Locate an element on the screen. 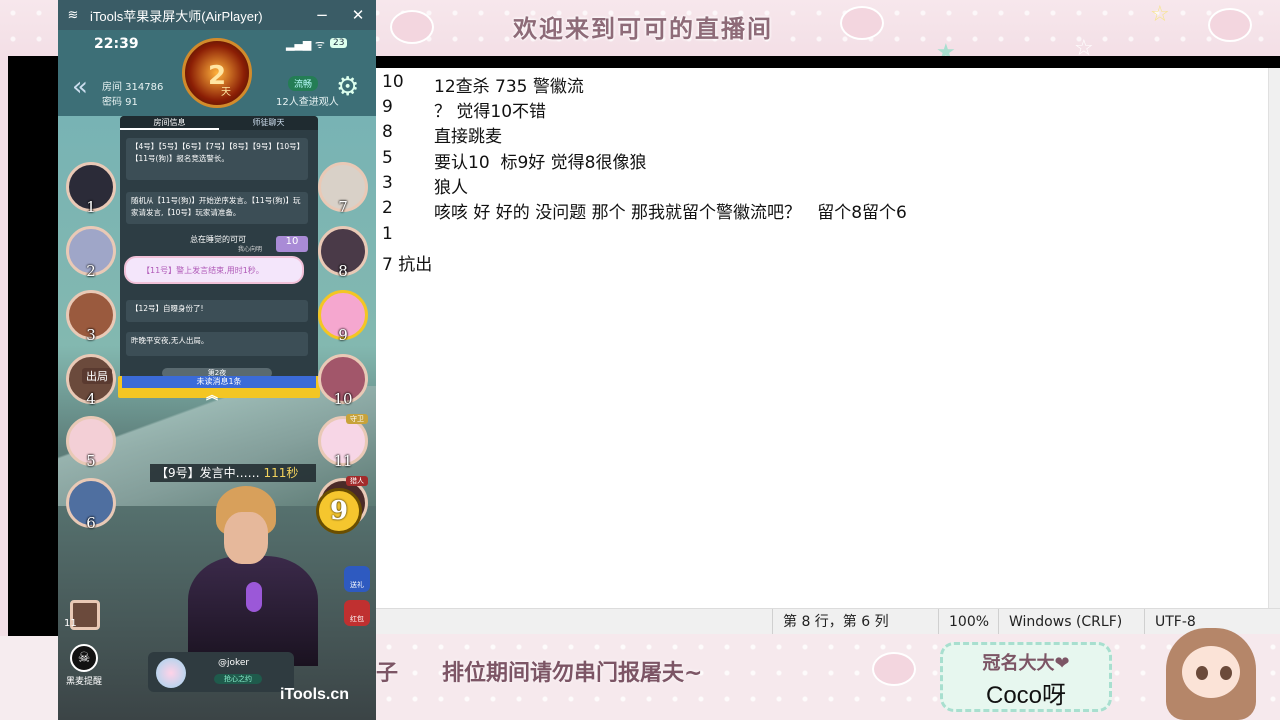 This screenshot has width=1280, height=720. editor-top-strip is located at coordinates (828, 62).